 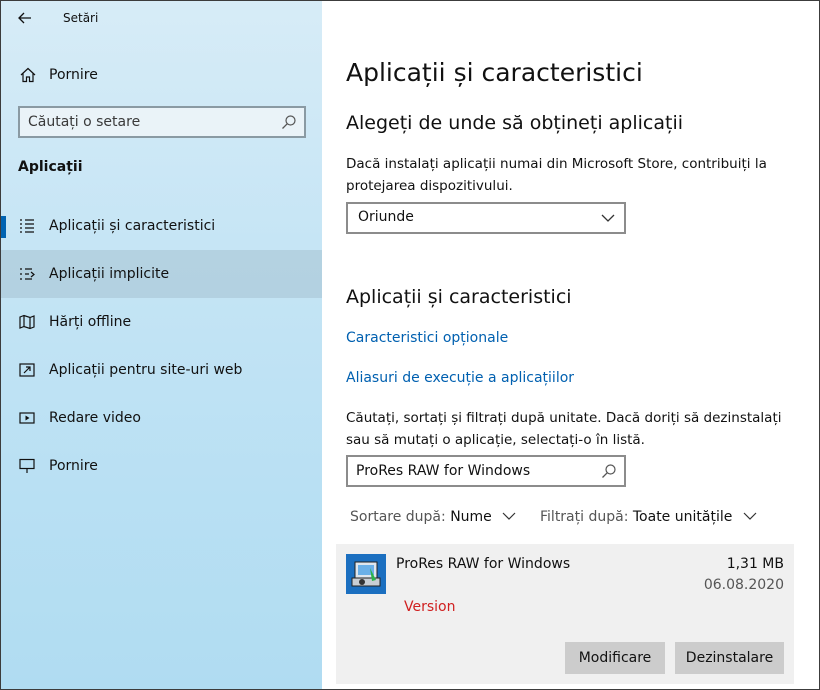 I want to click on filter-dropdown: Filtrați după: Toate unitățile, so click(x=648, y=517).